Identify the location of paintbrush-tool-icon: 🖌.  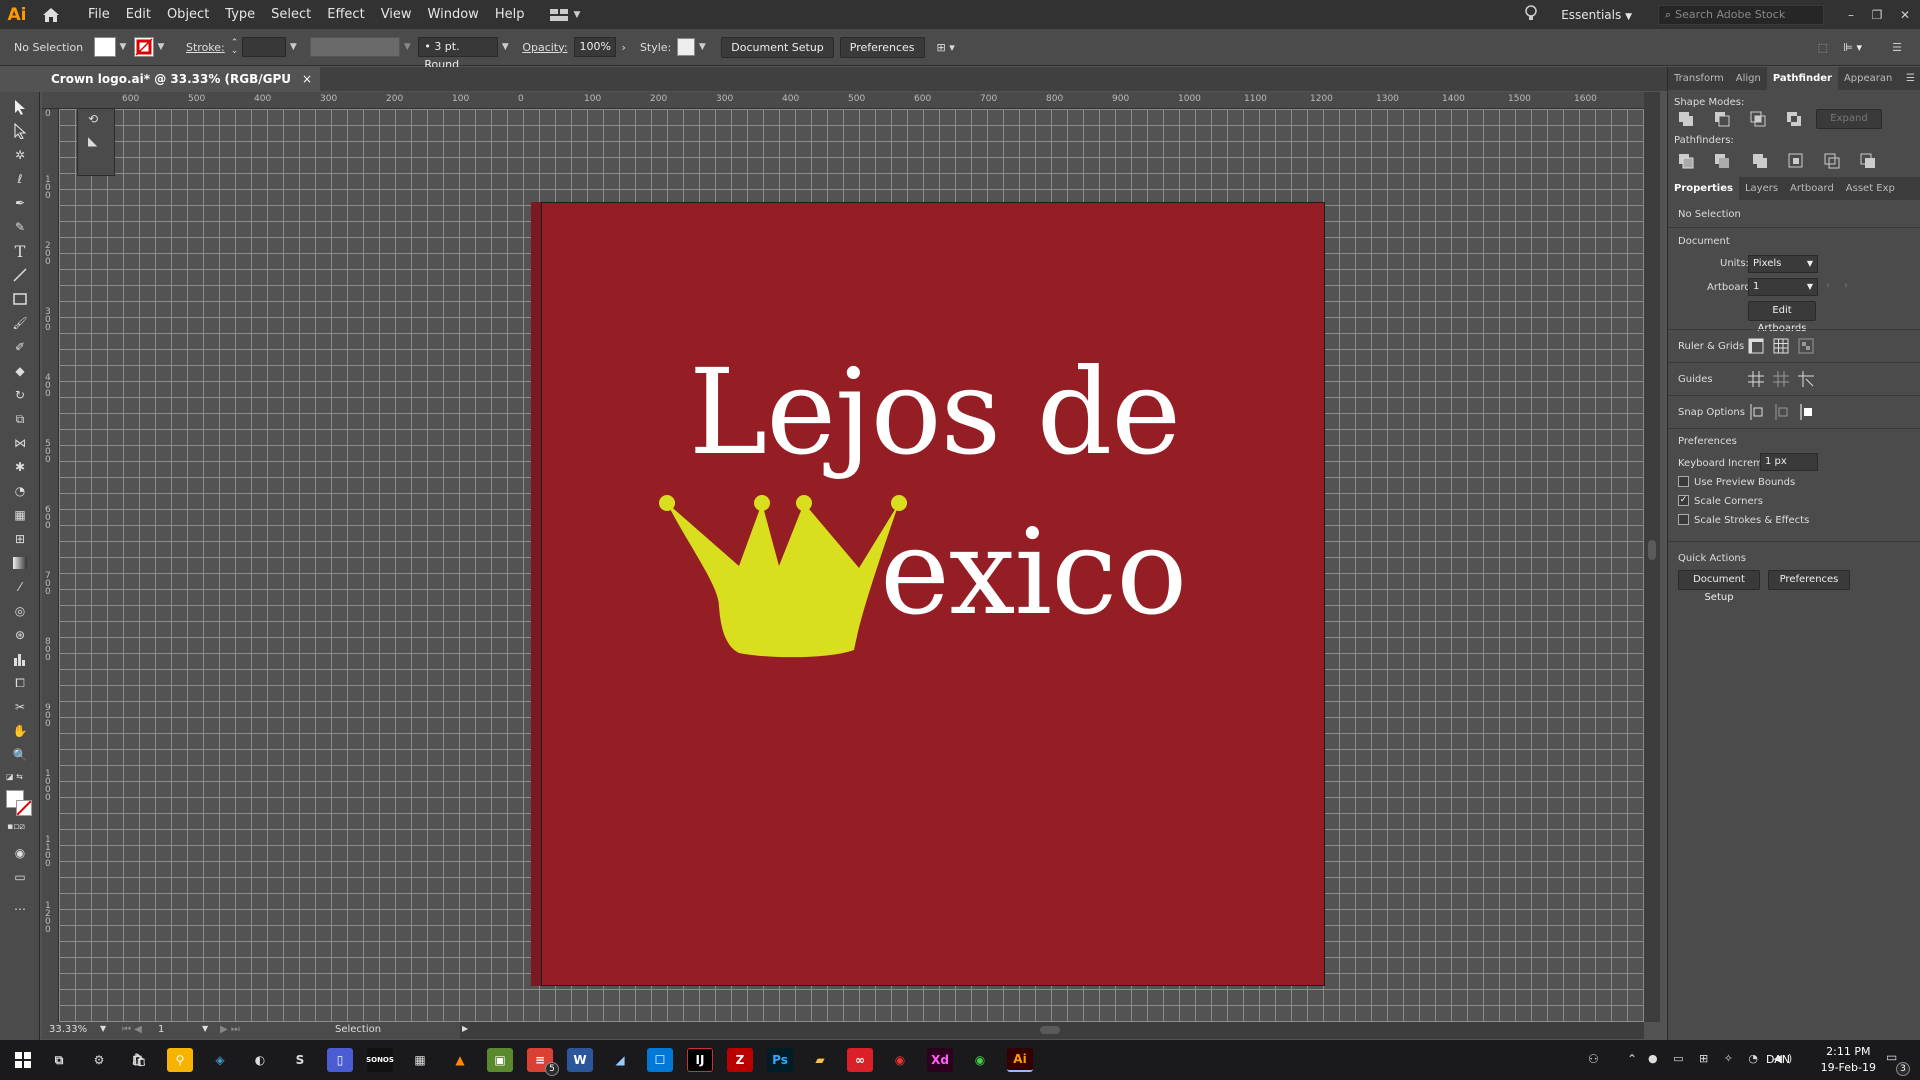
(20, 323).